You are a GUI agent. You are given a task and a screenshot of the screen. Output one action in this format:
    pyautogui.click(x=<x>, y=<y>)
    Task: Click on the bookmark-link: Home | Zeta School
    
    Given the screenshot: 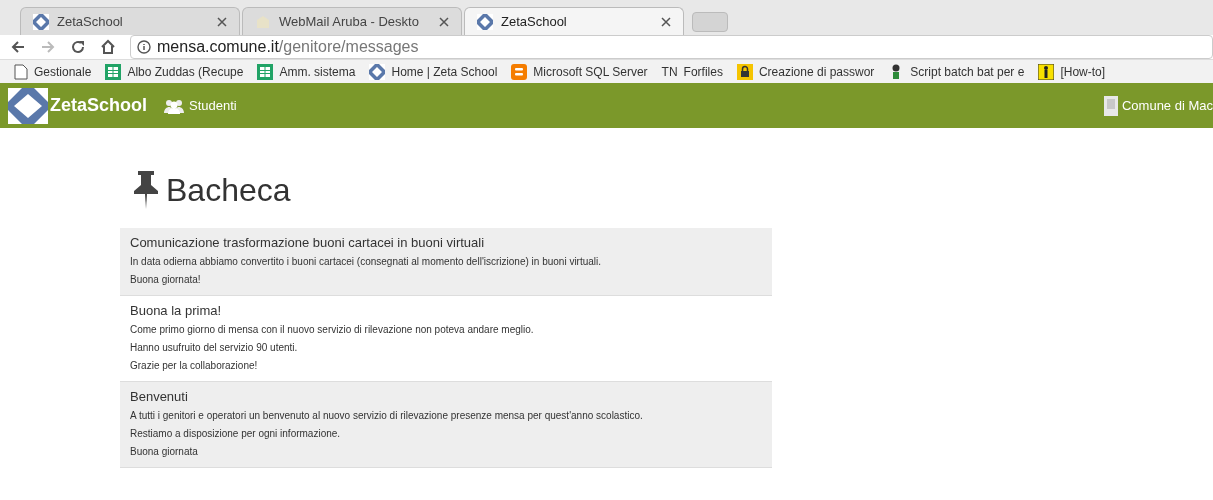 What is the action you would take?
    pyautogui.click(x=444, y=71)
    